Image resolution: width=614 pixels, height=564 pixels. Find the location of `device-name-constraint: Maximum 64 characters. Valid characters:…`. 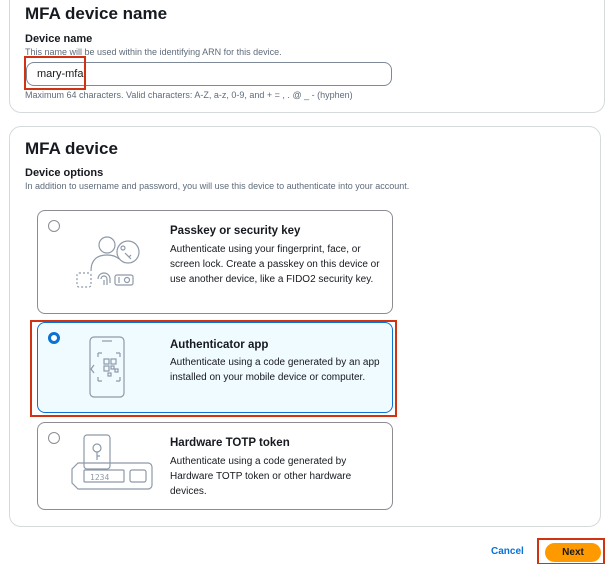

device-name-constraint: Maximum 64 characters. Valid characters:… is located at coordinates (189, 95).